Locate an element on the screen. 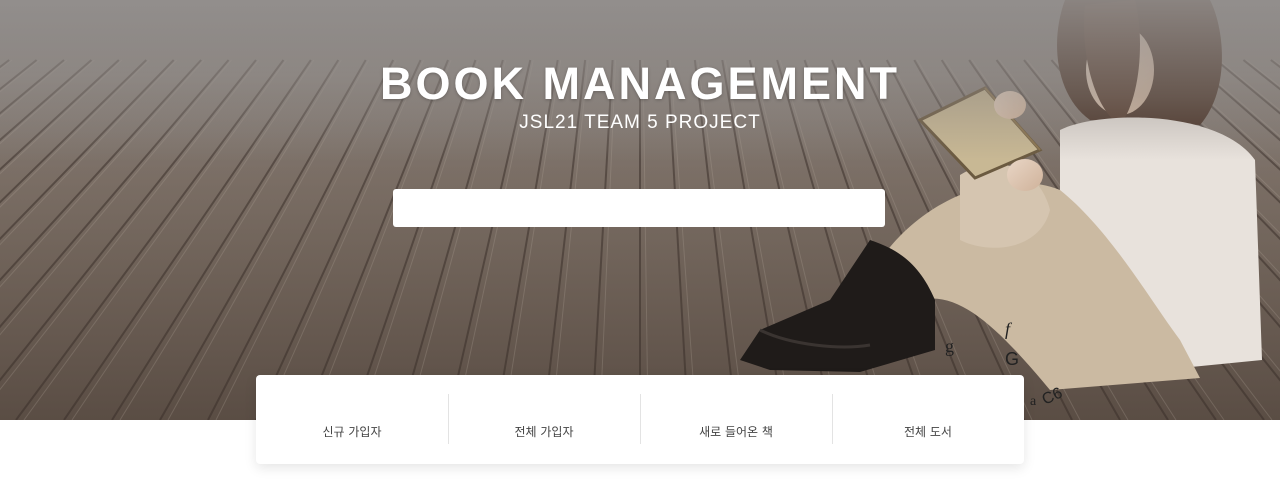 The width and height of the screenshot is (1280, 492). stat-label: 새로 들어온 책 is located at coordinates (736, 432).